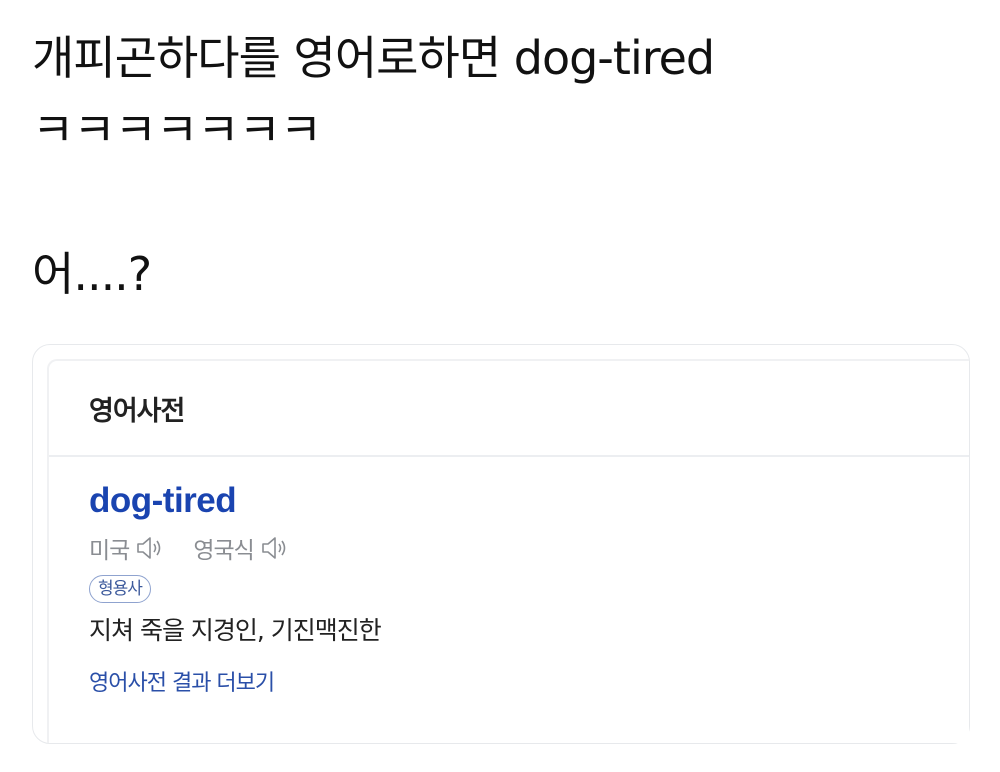 Image resolution: width=1000 pixels, height=772 pixels. I want to click on post-line-question: 어....?, so click(92, 274).